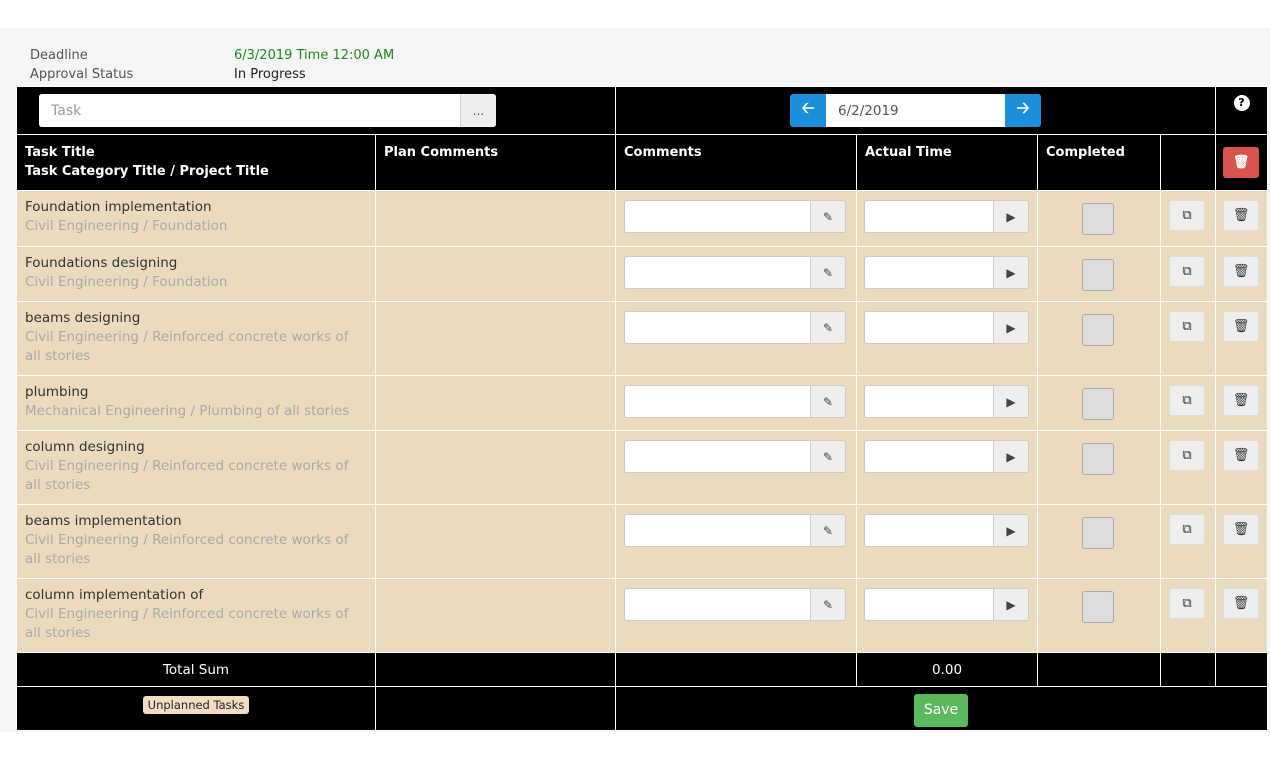  What do you see at coordinates (83, 318) in the screenshot?
I see `task-name: beams designing` at bounding box center [83, 318].